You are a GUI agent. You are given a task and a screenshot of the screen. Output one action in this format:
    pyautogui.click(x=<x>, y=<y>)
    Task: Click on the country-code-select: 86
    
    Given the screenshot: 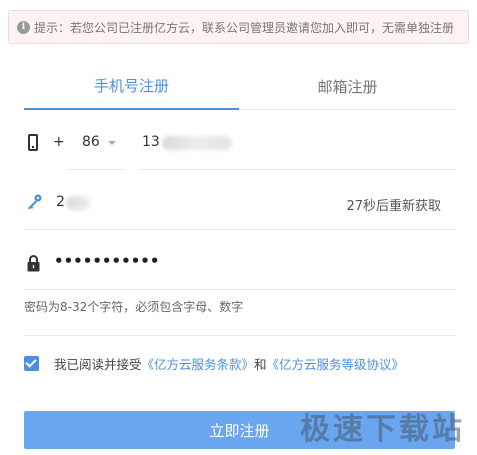 What is the action you would take?
    pyautogui.click(x=96, y=144)
    